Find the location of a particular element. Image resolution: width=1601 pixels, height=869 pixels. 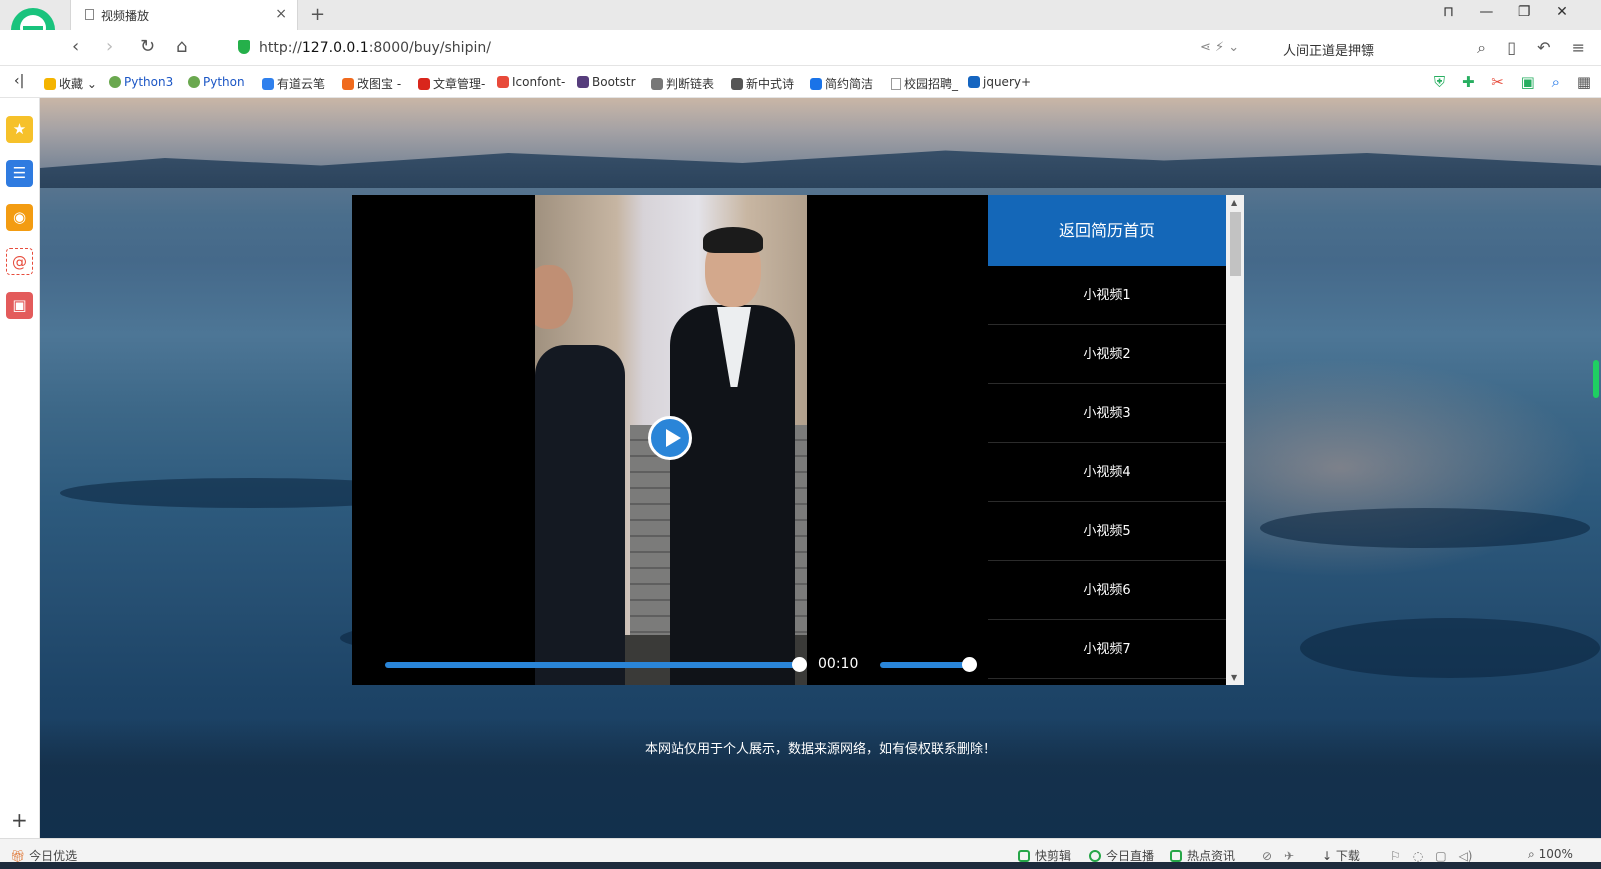

playlist-item-7: 小视频7 is located at coordinates (1107, 649).